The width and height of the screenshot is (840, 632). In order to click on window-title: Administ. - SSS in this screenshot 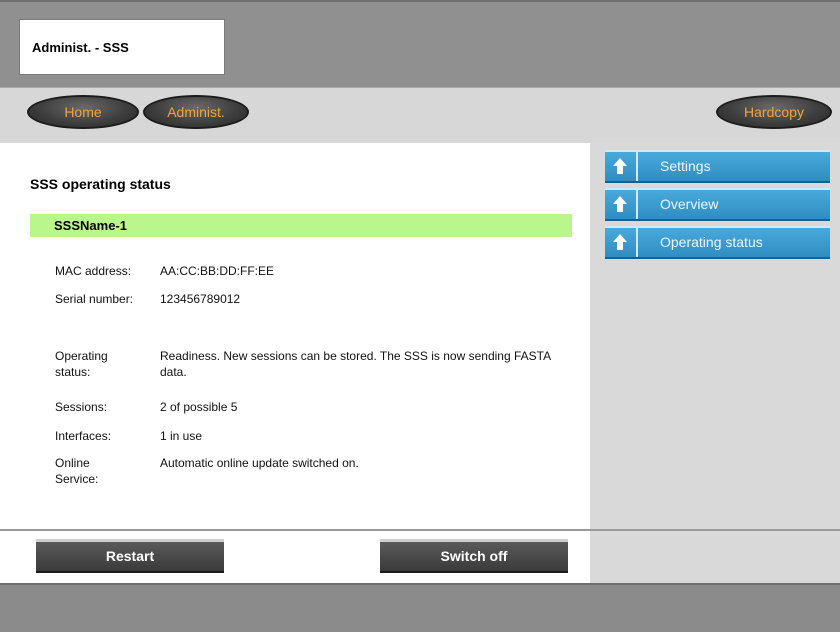, I will do `click(80, 47)`.